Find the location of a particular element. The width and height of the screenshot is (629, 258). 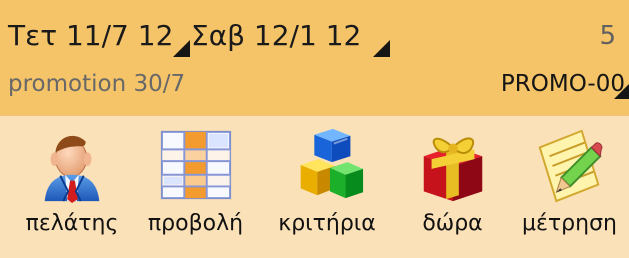

customer-button: πελάτης is located at coordinates (72, 185).